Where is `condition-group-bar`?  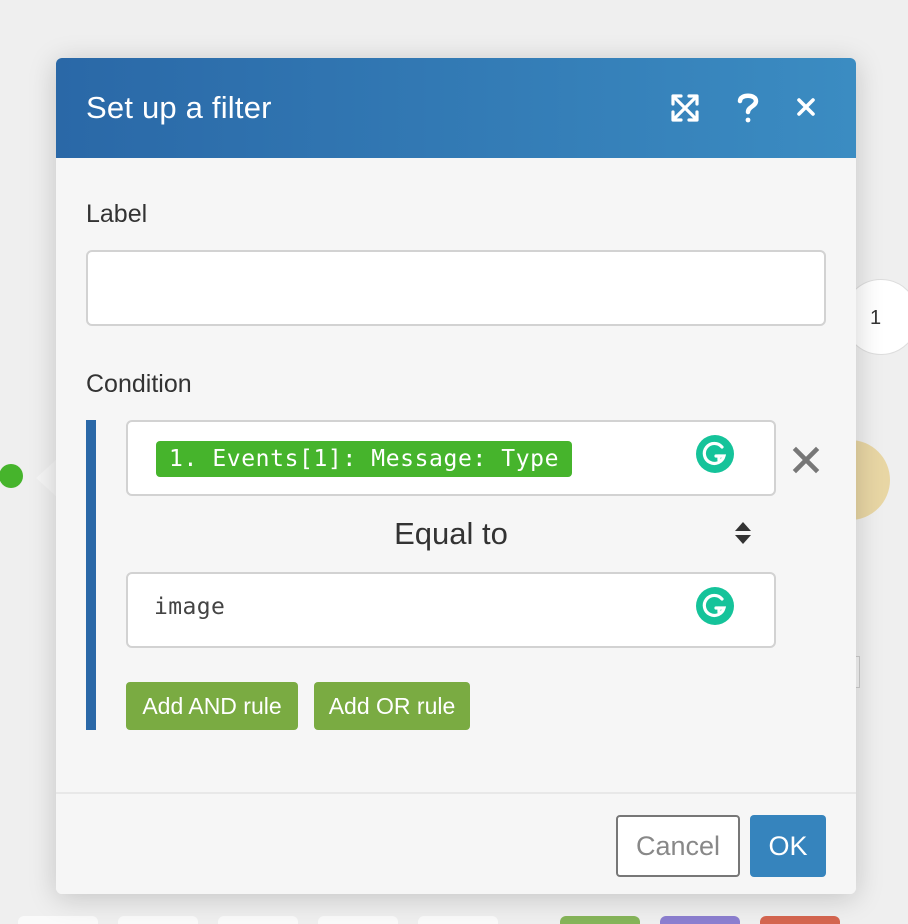 condition-group-bar is located at coordinates (91, 575).